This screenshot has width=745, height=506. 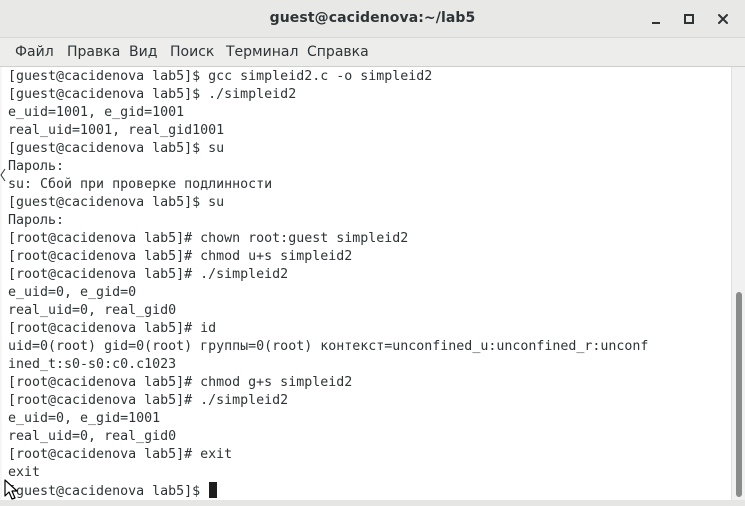 What do you see at coordinates (213, 490) in the screenshot?
I see `text-cursor` at bounding box center [213, 490].